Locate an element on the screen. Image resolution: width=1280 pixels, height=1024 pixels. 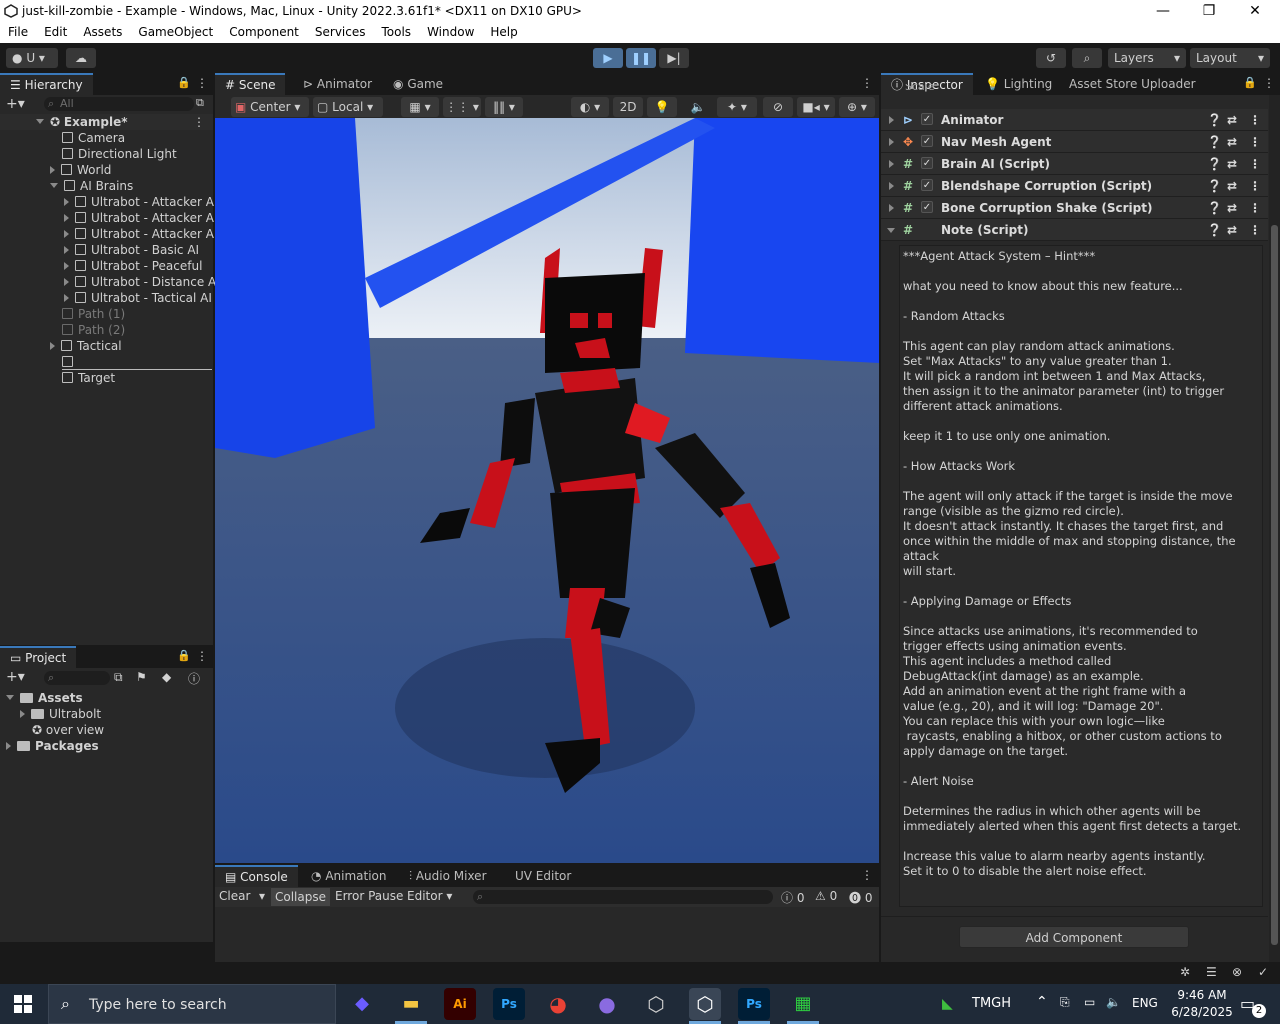
hierarchy-item-target: Target is located at coordinates (88, 378).